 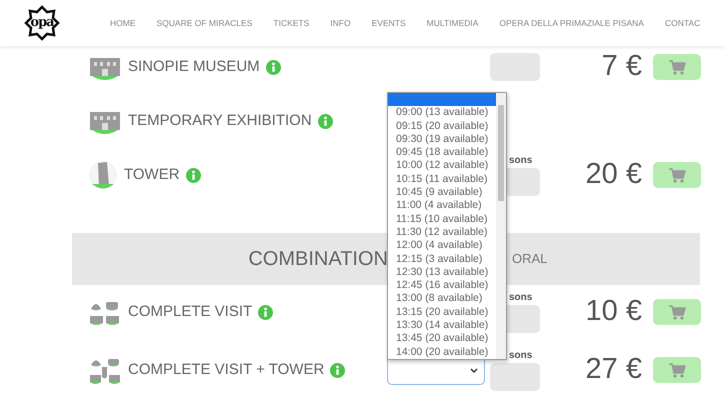 I want to click on price: 20 €, so click(x=614, y=174).